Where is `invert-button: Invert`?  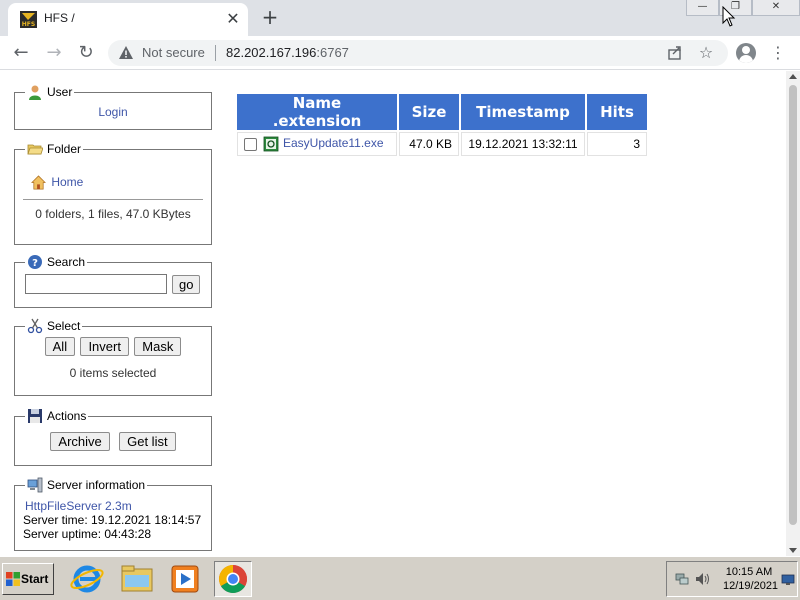 invert-button: Invert is located at coordinates (104, 346).